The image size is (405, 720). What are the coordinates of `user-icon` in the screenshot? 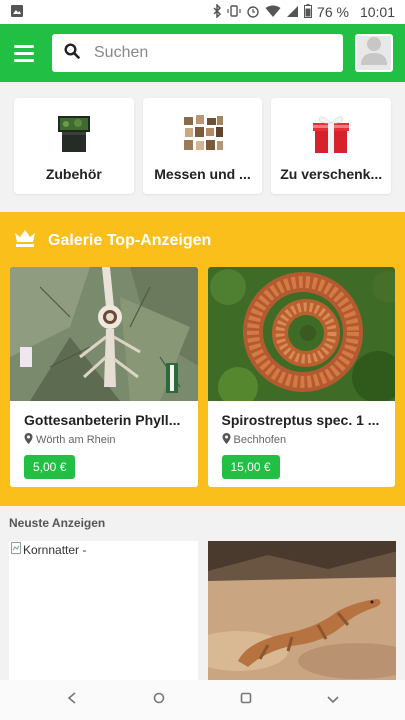 It's located at (374, 53).